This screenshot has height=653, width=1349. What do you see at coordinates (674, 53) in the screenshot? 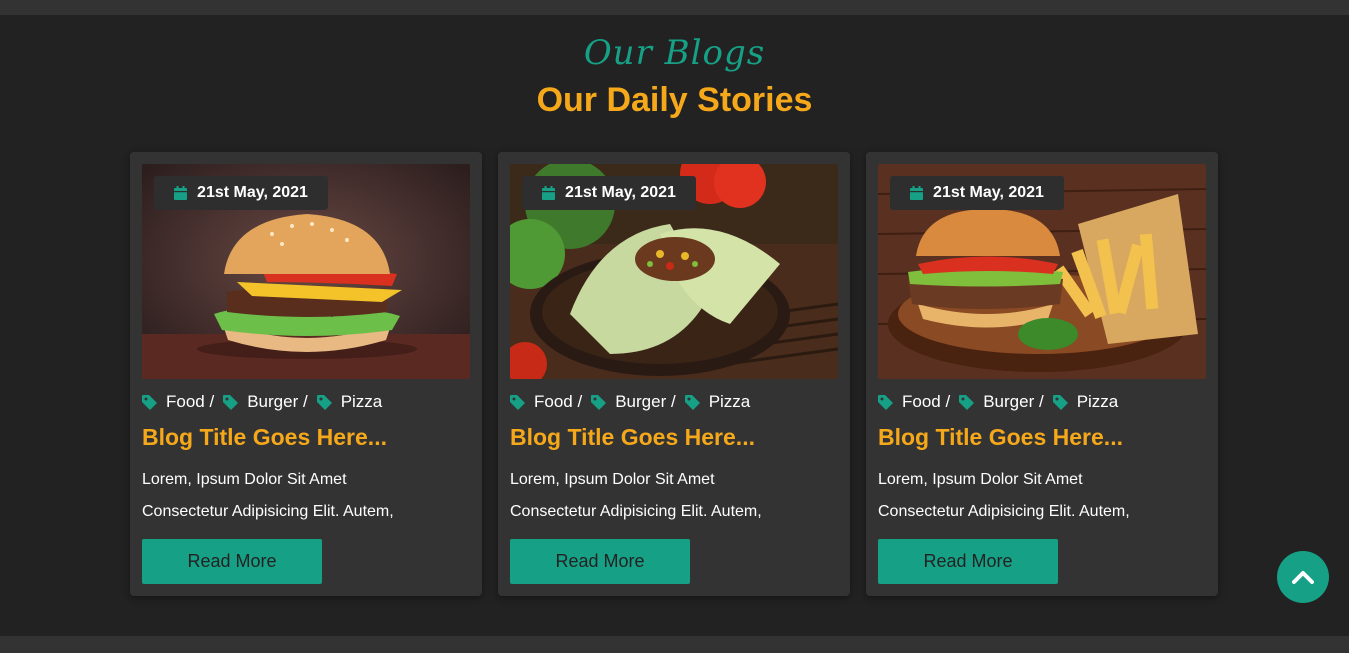
I see `section-subtitle: Our Blogs` at bounding box center [674, 53].